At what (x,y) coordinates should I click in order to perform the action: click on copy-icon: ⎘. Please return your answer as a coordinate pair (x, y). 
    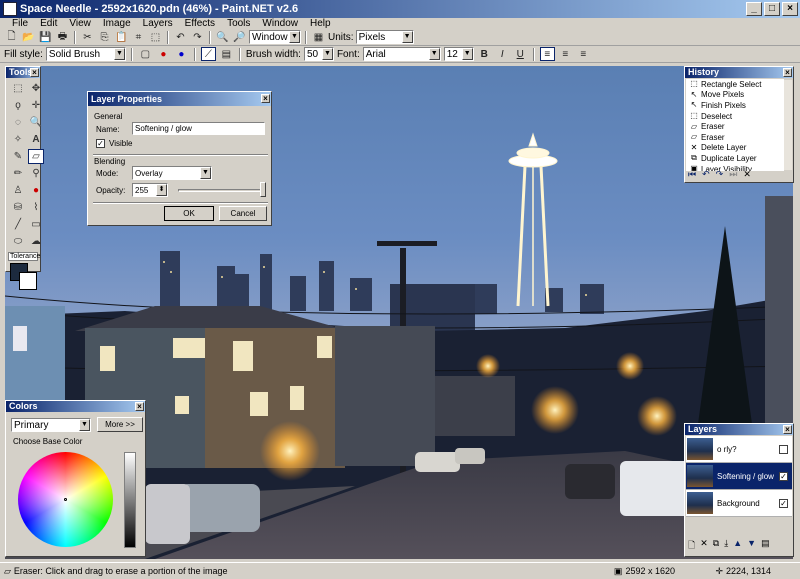
    Looking at the image, I should click on (104, 37).